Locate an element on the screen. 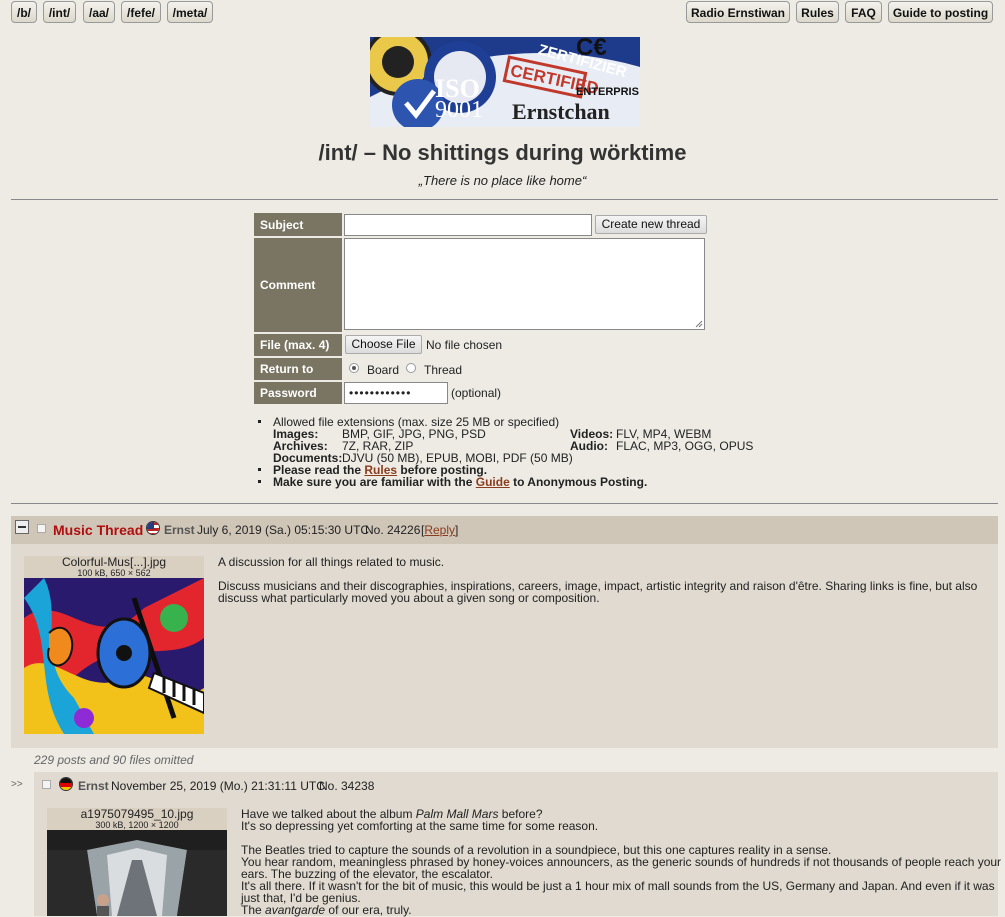 The image size is (1005, 917). reply-arrow: >> is located at coordinates (17, 784).